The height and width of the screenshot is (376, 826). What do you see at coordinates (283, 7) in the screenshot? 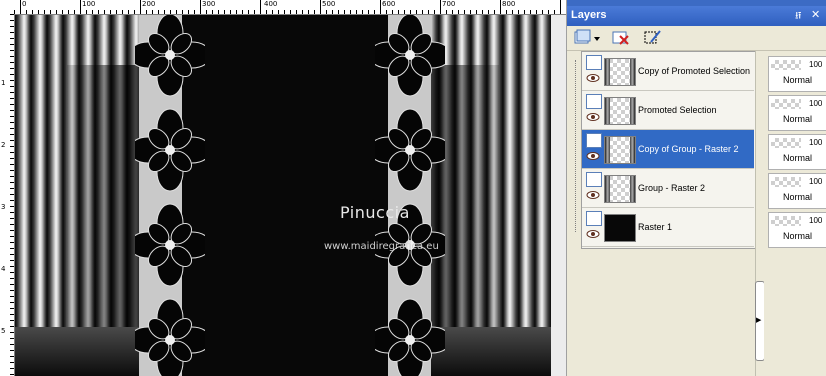
I see `horizontal-ruler: 0 100 200 300 400 500 600 700 800` at bounding box center [283, 7].